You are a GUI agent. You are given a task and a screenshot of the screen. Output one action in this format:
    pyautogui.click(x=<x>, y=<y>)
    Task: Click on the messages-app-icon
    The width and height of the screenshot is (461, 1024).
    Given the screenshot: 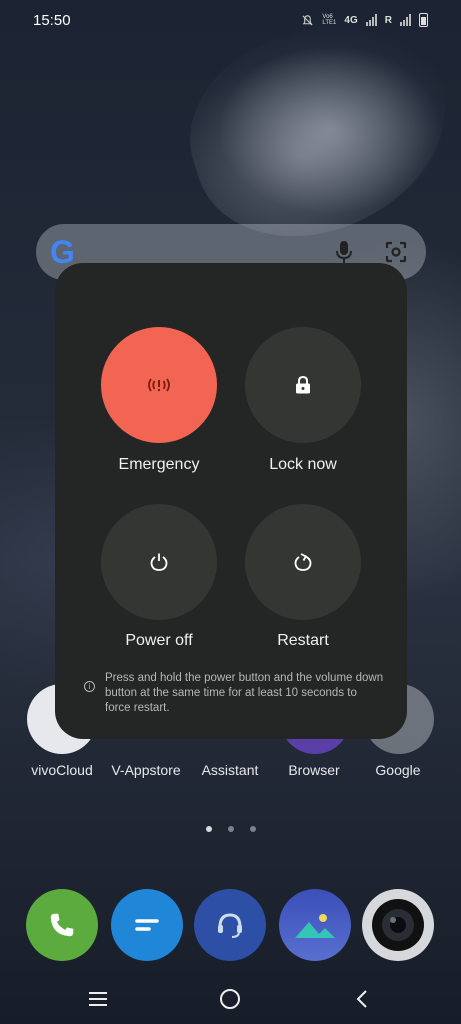 What is the action you would take?
    pyautogui.click(x=147, y=925)
    